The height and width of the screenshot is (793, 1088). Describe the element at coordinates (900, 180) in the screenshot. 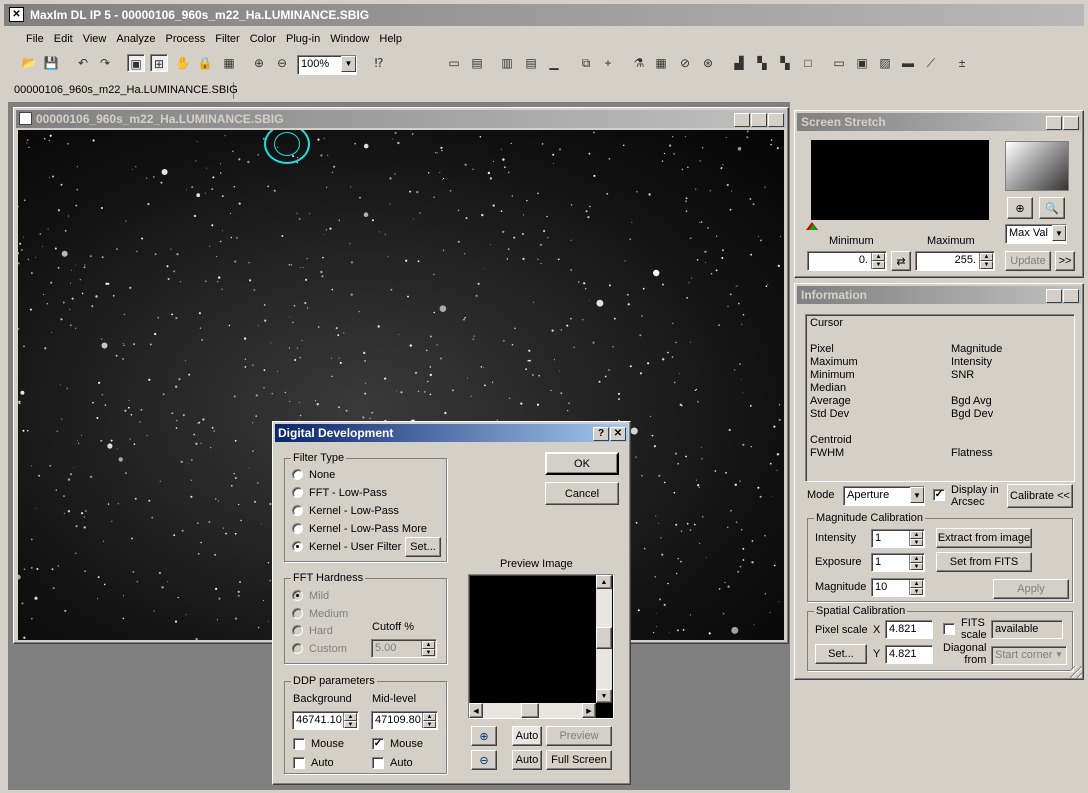

I see `histogram-display` at that location.